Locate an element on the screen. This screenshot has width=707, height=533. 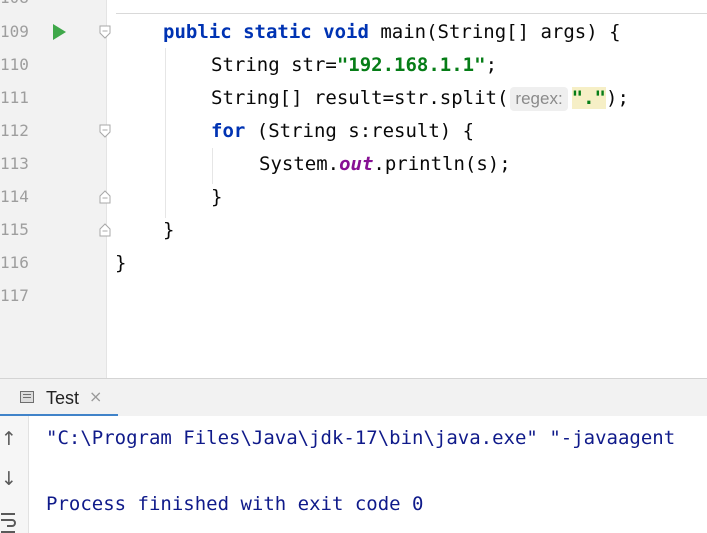
code-line-110: String str="192.168.1.1"; is located at coordinates (354, 65).